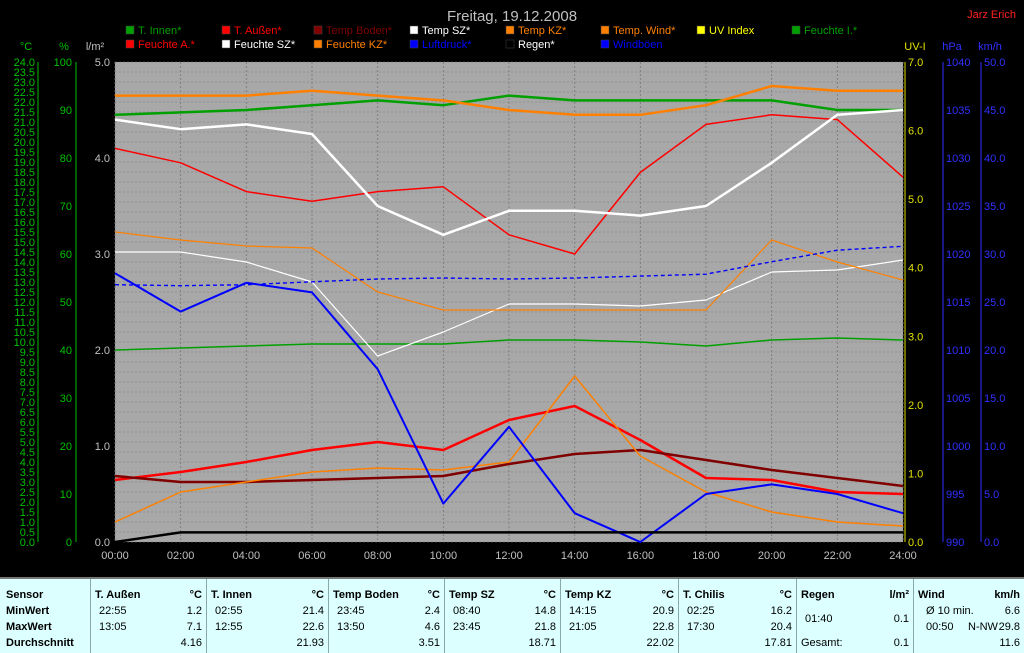  What do you see at coordinates (148, 627) in the screenshot?
I see `stats-max-row: 13:05 7.1` at bounding box center [148, 627].